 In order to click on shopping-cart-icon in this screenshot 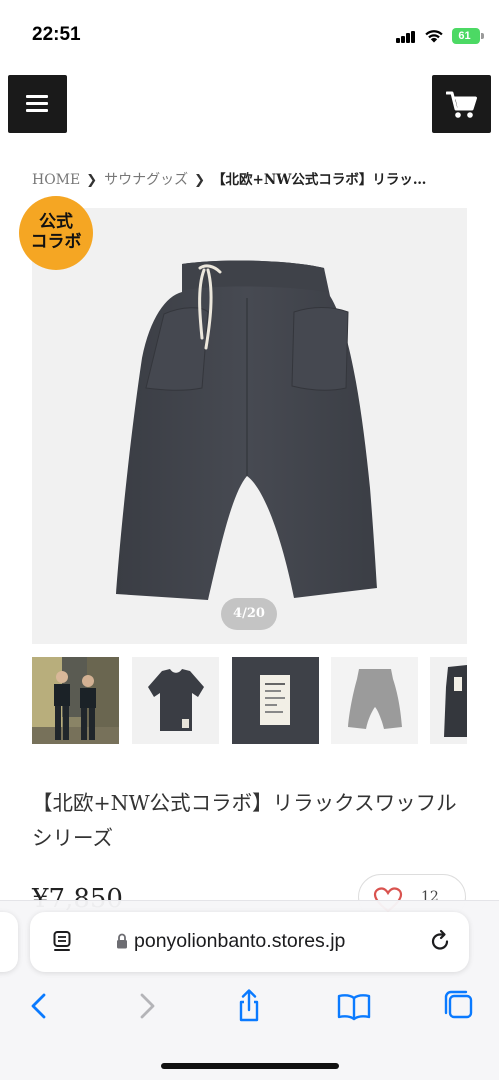, I will do `click(461, 104)`.